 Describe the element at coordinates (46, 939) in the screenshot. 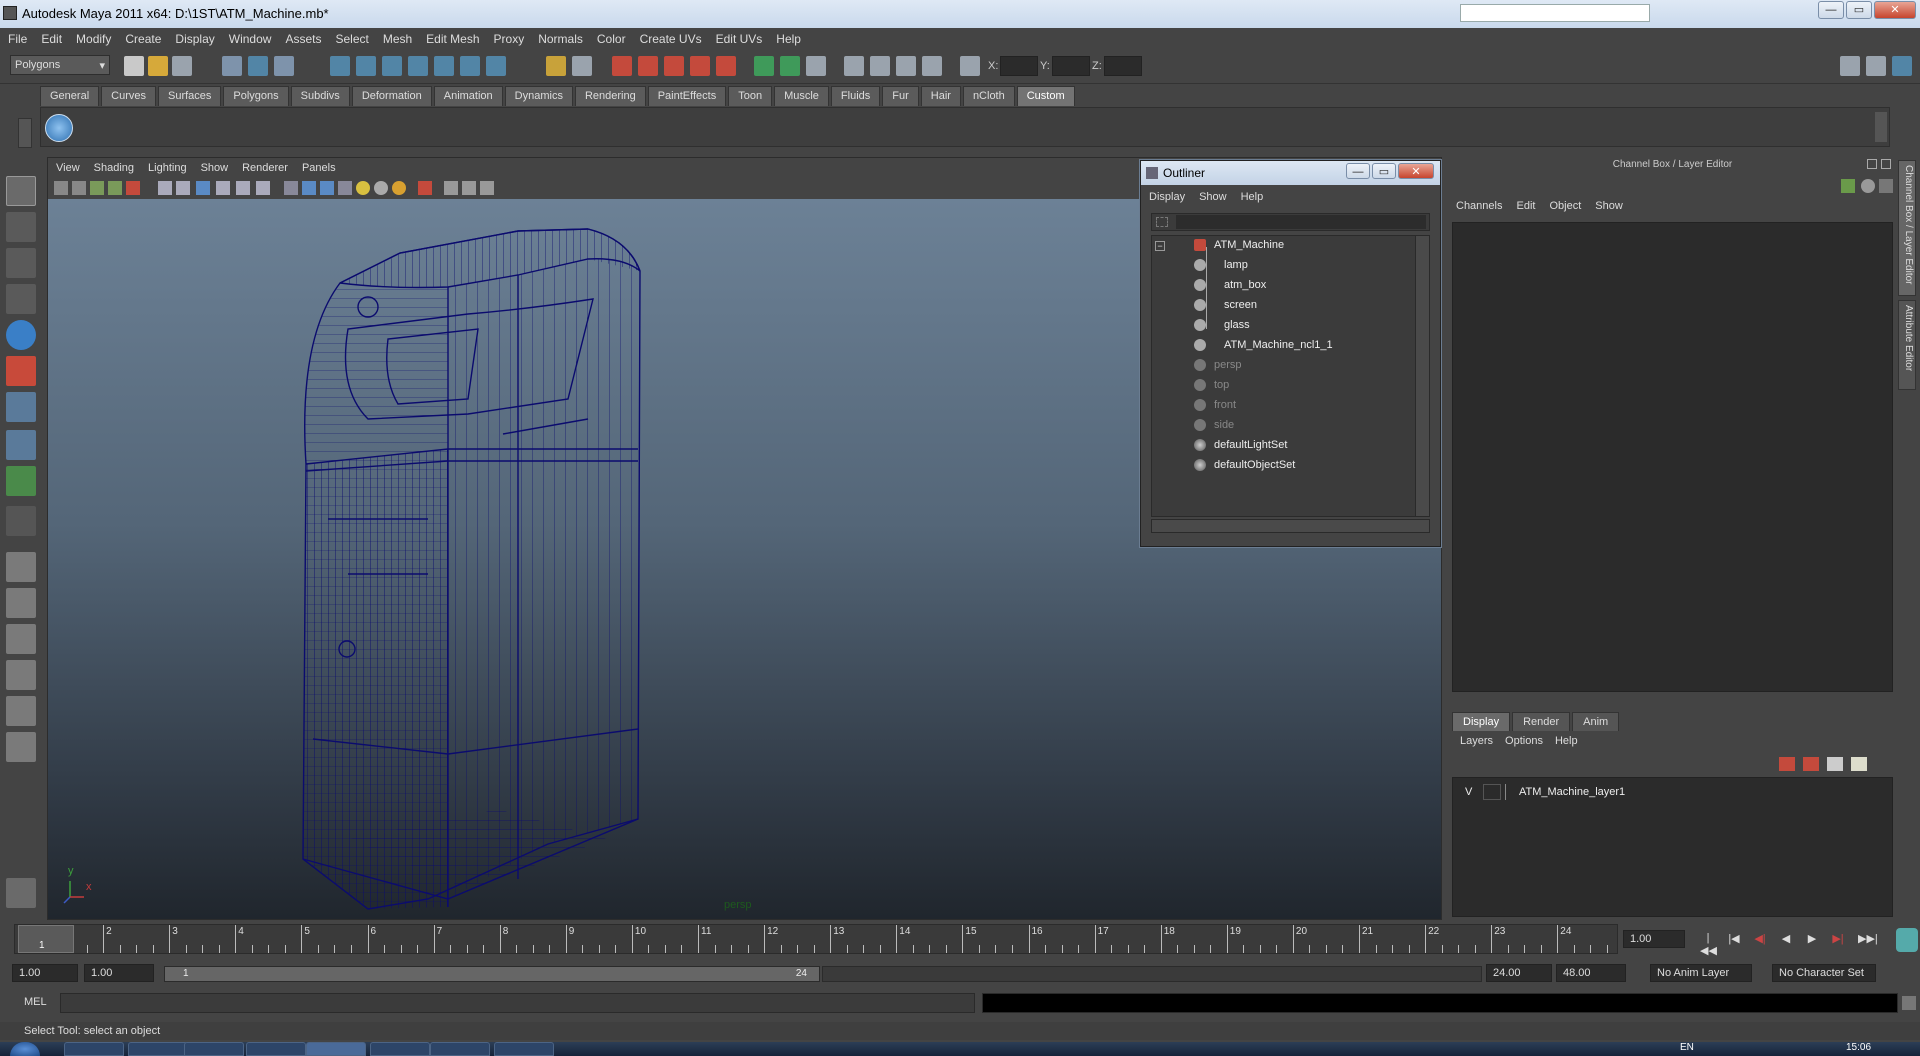

I see `current-frame-marker: 1` at that location.